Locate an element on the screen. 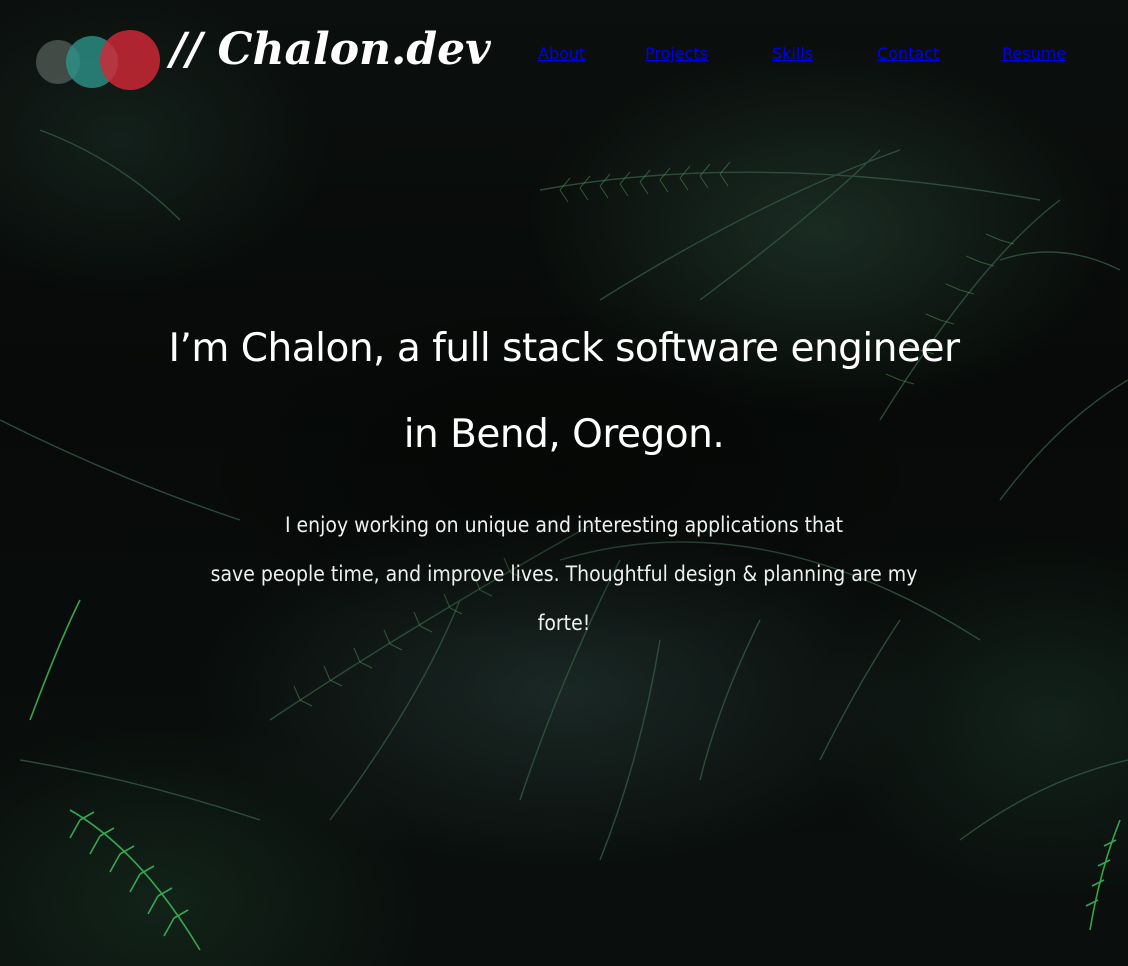 The height and width of the screenshot is (966, 1128). hero-intro-line-3: forte! is located at coordinates (564, 623).